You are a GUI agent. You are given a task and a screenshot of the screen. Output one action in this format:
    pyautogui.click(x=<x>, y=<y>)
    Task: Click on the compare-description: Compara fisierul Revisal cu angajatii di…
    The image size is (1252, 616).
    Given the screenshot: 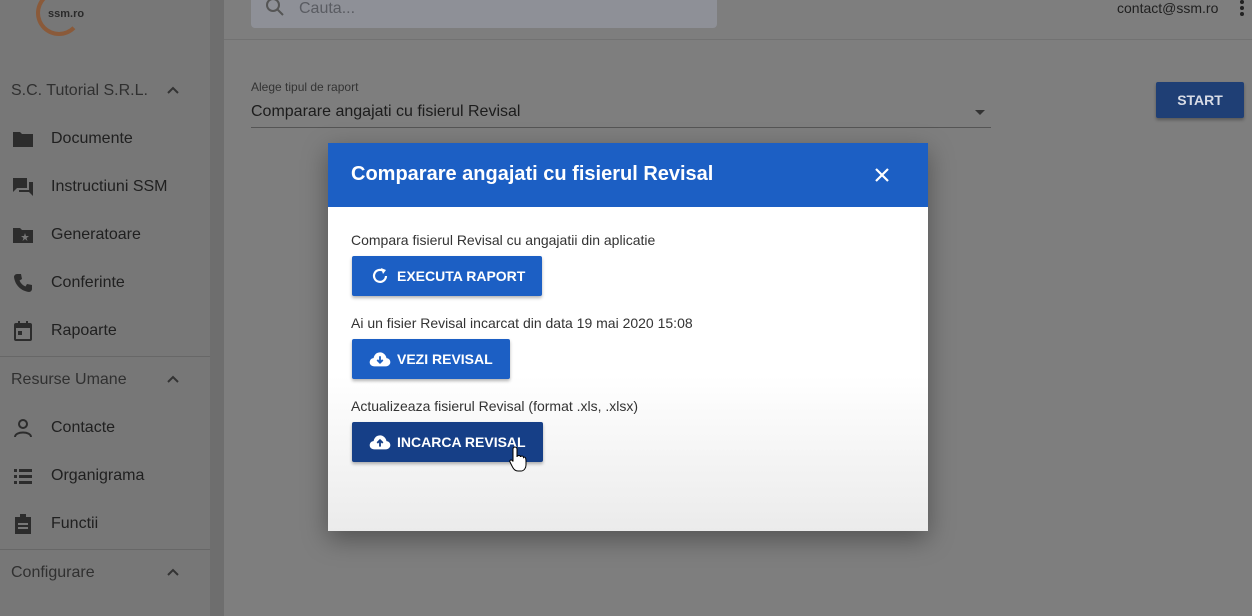 What is the action you would take?
    pyautogui.click(x=503, y=240)
    